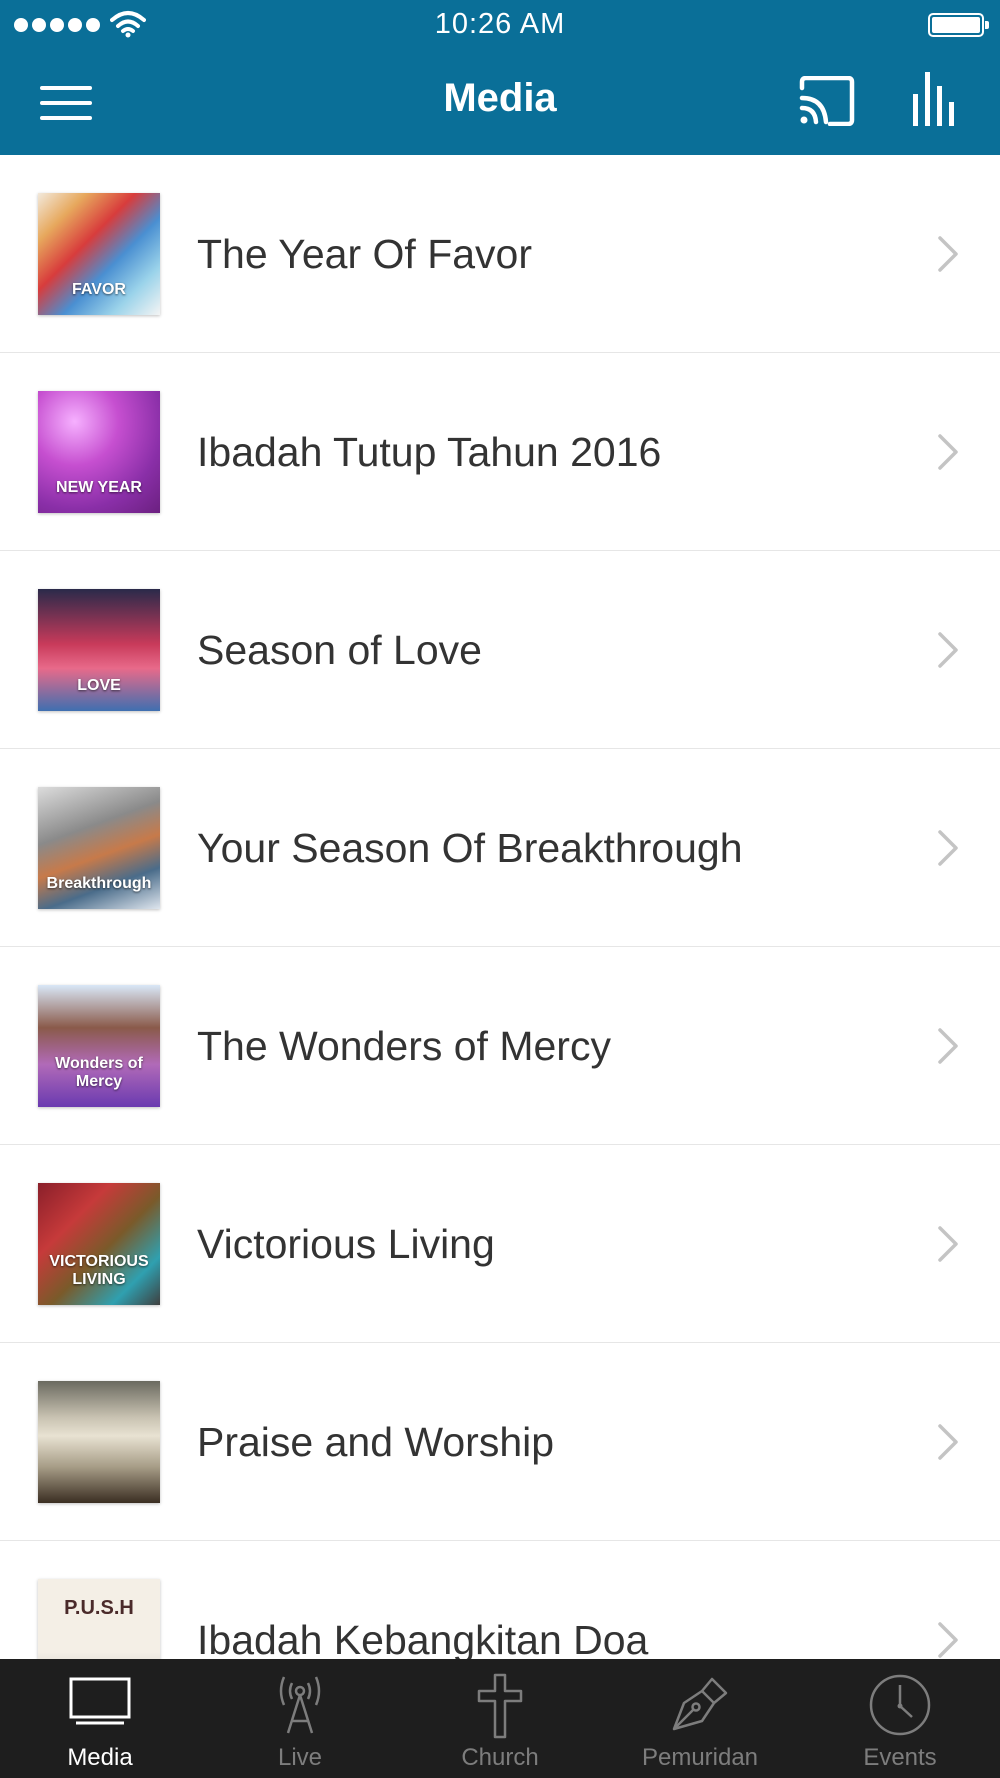 This screenshot has height=1778, width=1000. What do you see at coordinates (900, 1757) in the screenshot?
I see `tab-label: Events` at bounding box center [900, 1757].